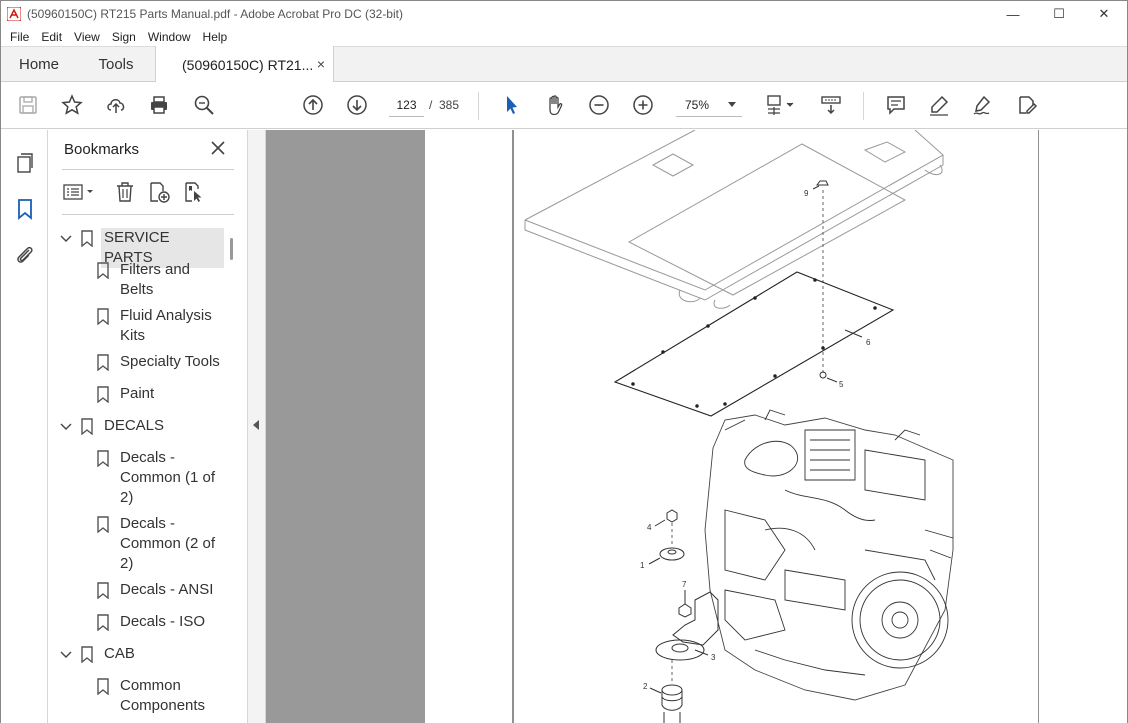 The width and height of the screenshot is (1128, 723). I want to click on bookmark-label: Decals - Common (2 of 2), so click(168, 543).